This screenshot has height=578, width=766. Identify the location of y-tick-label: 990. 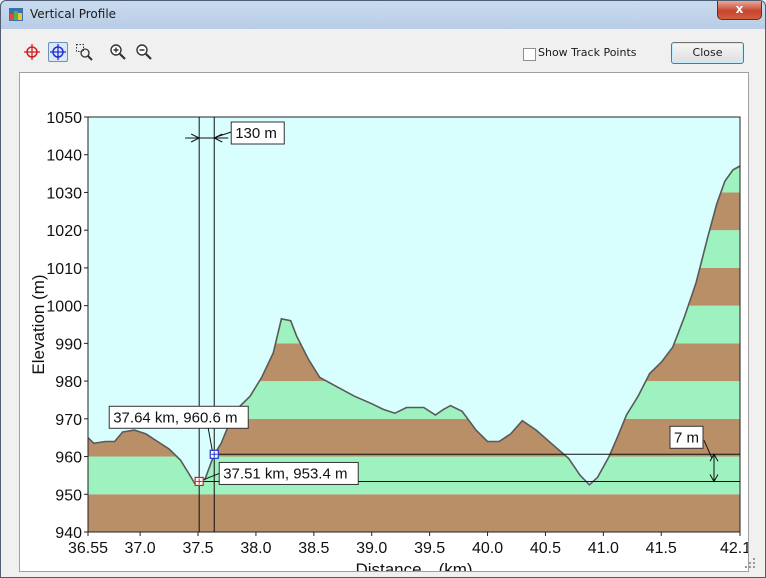
(68, 344).